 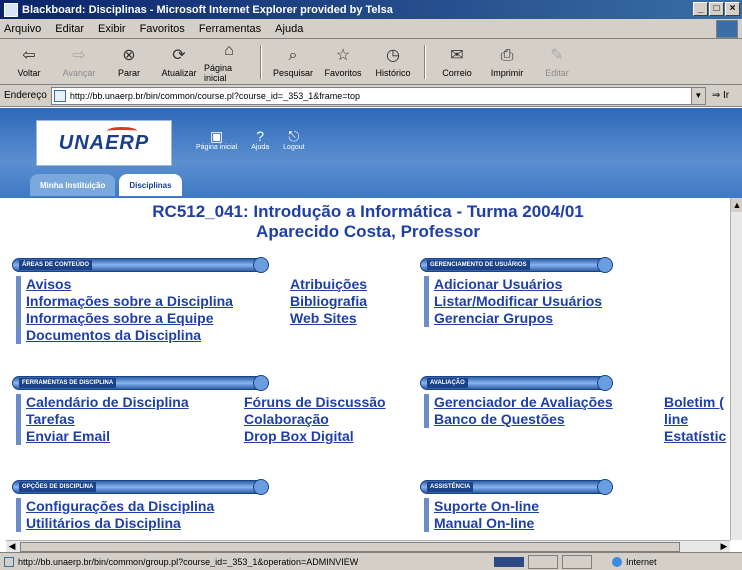 What do you see at coordinates (129, 335) in the screenshot?
I see `link-documentos-disciplina: Documentos da Disciplina` at bounding box center [129, 335].